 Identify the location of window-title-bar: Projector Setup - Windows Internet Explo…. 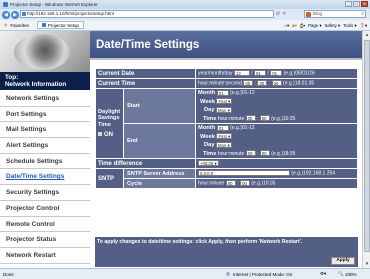
(185, 4).